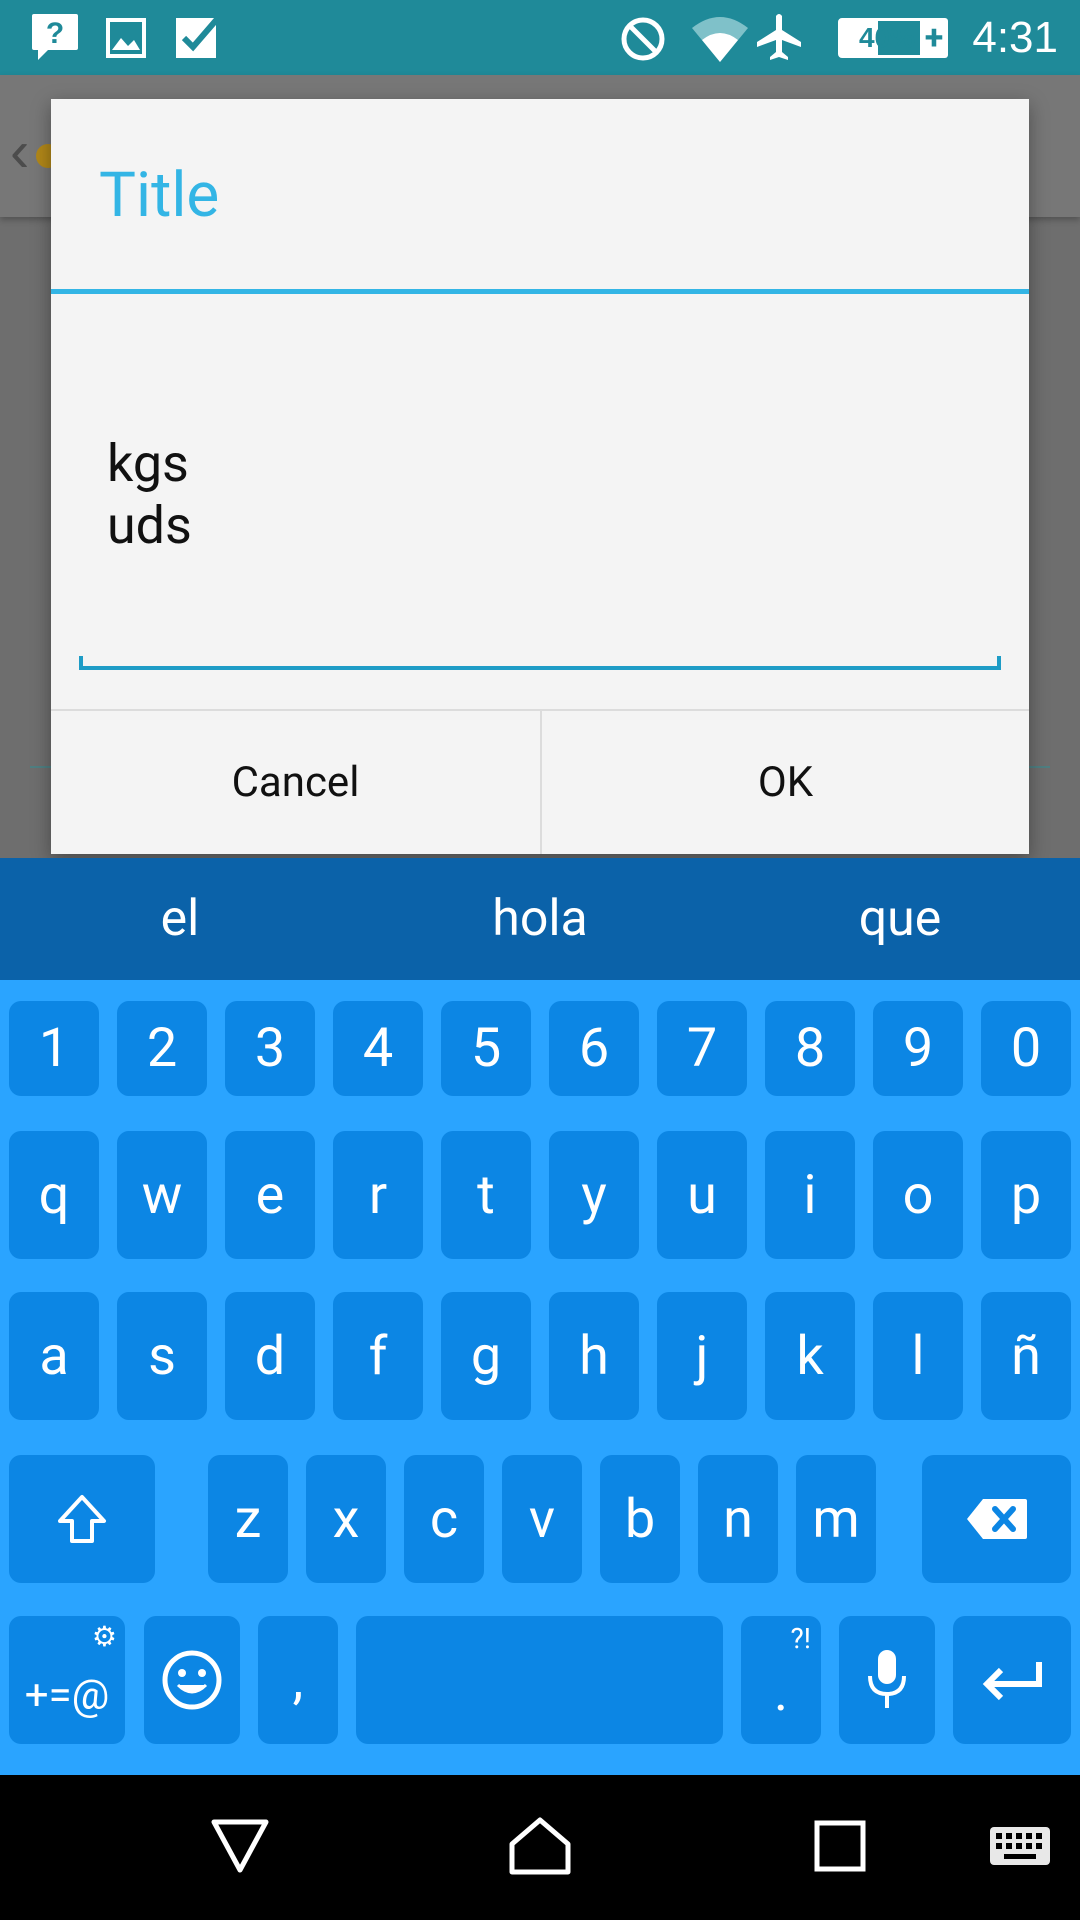 The width and height of the screenshot is (1080, 1920). I want to click on wifi-icon, so click(720, 41).